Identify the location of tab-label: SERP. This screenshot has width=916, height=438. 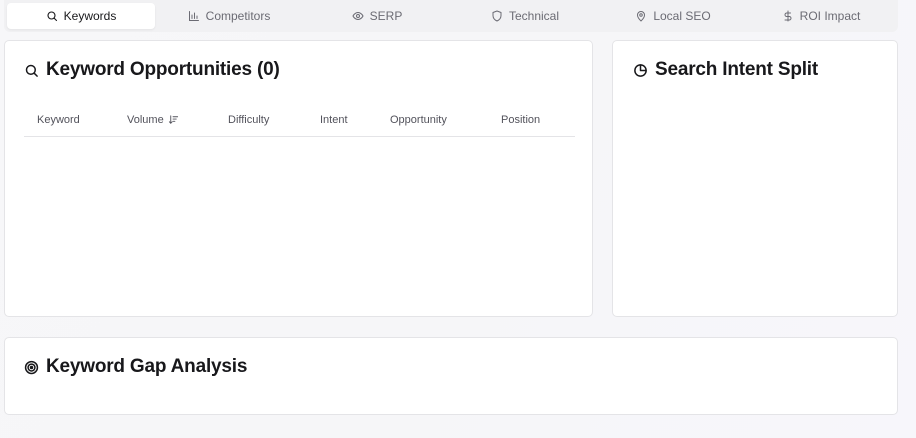
(386, 16).